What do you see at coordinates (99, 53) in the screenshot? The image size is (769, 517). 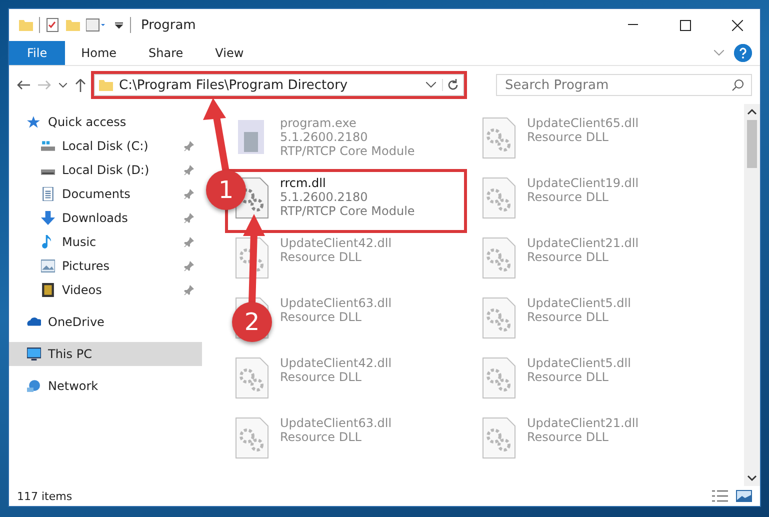 I see `ribbon-tab: Home` at bounding box center [99, 53].